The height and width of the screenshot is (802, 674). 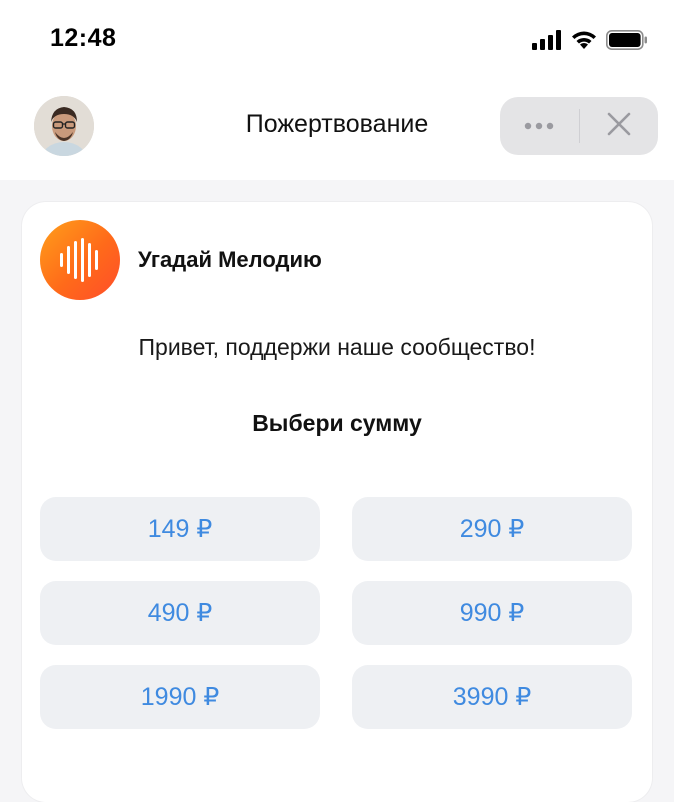 I want to click on sound-wave-icon, so click(x=79, y=260).